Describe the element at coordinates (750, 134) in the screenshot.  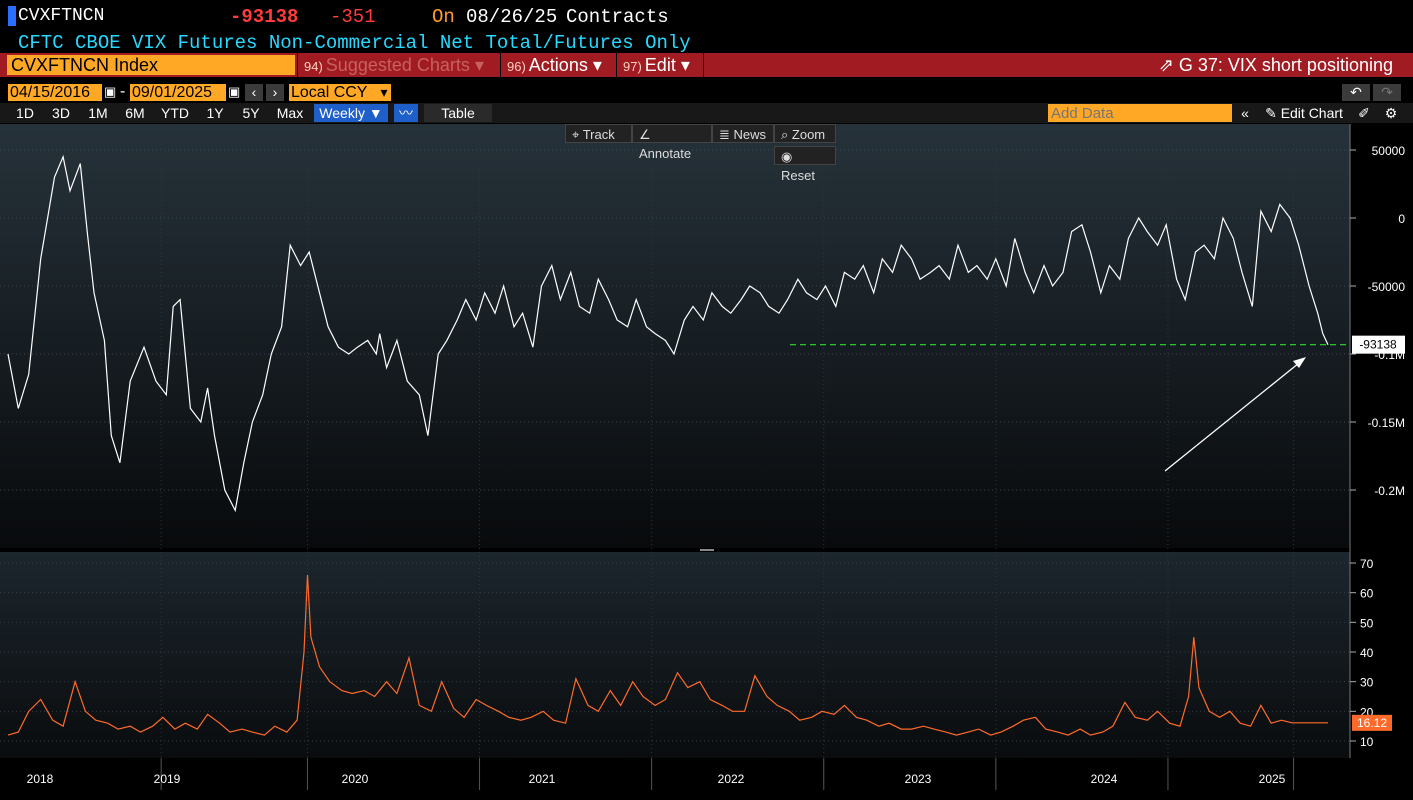
I see `news-label: News` at that location.